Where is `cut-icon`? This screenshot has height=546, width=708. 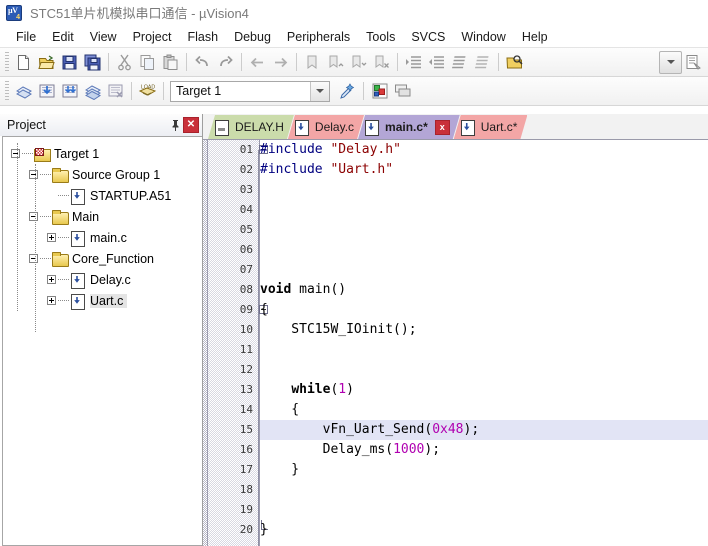 cut-icon is located at coordinates (124, 62).